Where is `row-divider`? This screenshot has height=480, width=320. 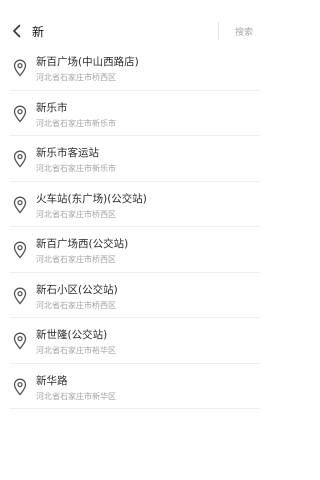 row-divider is located at coordinates (135, 408).